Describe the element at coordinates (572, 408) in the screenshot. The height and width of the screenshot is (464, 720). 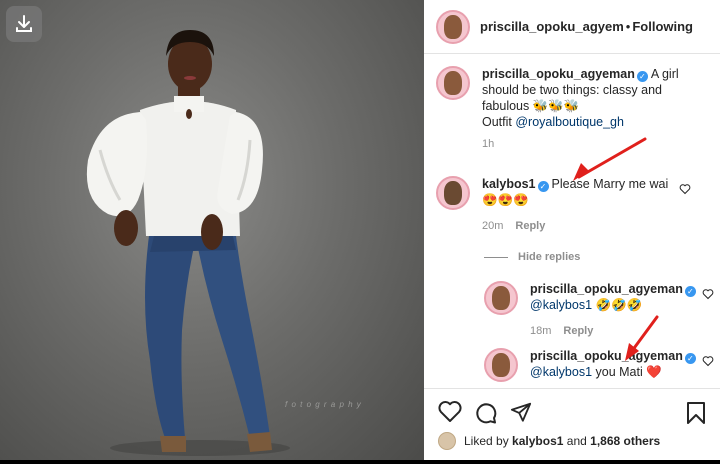
I see `action-bar` at that location.